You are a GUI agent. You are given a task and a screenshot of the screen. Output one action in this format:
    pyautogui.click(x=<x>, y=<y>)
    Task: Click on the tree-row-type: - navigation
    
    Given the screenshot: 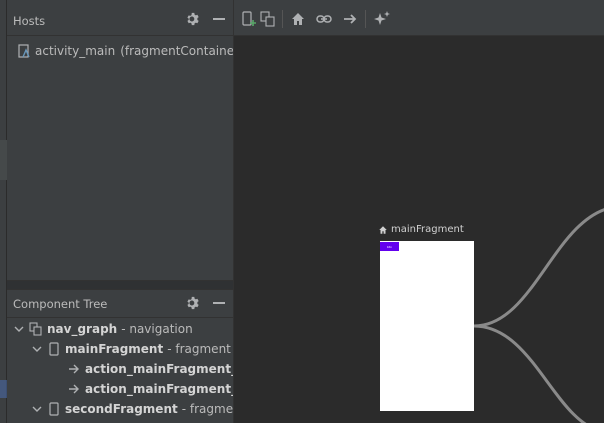 What is the action you would take?
    pyautogui.click(x=157, y=329)
    